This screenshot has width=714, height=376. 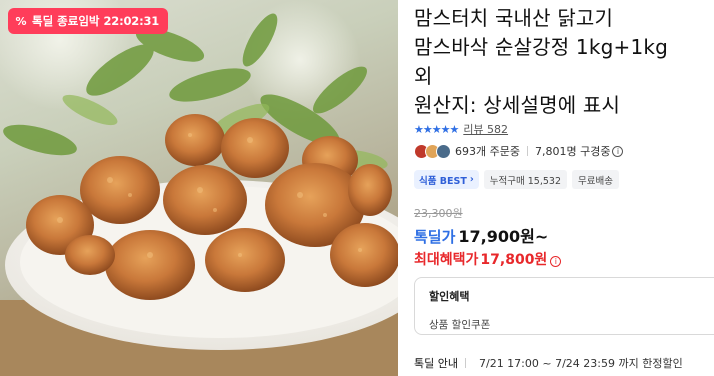 I want to click on deal-countdown-badge: % 톡딜 종료임박 22:02:31, so click(x=88, y=21).